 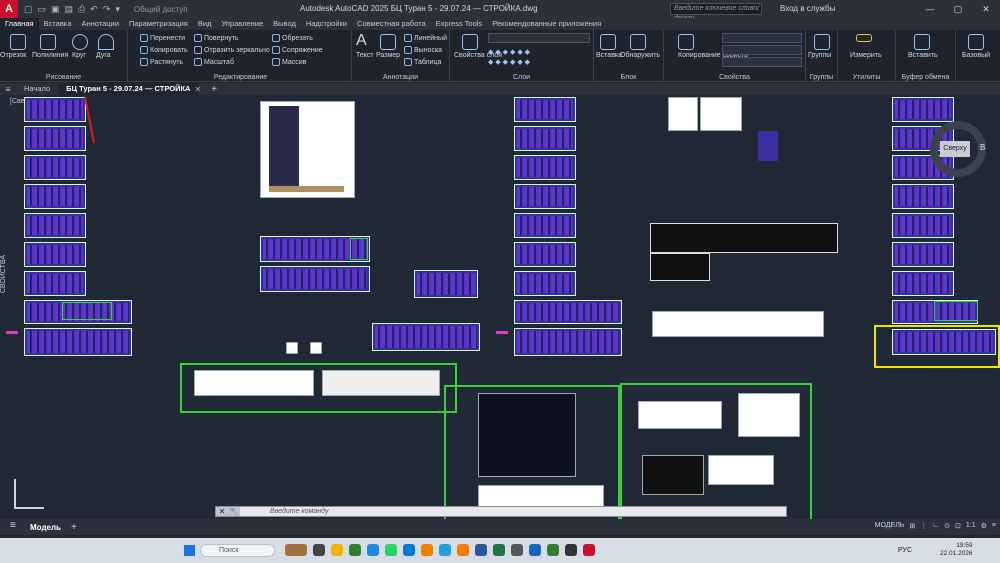 I want to click on word-icon, so click(x=481, y=550).